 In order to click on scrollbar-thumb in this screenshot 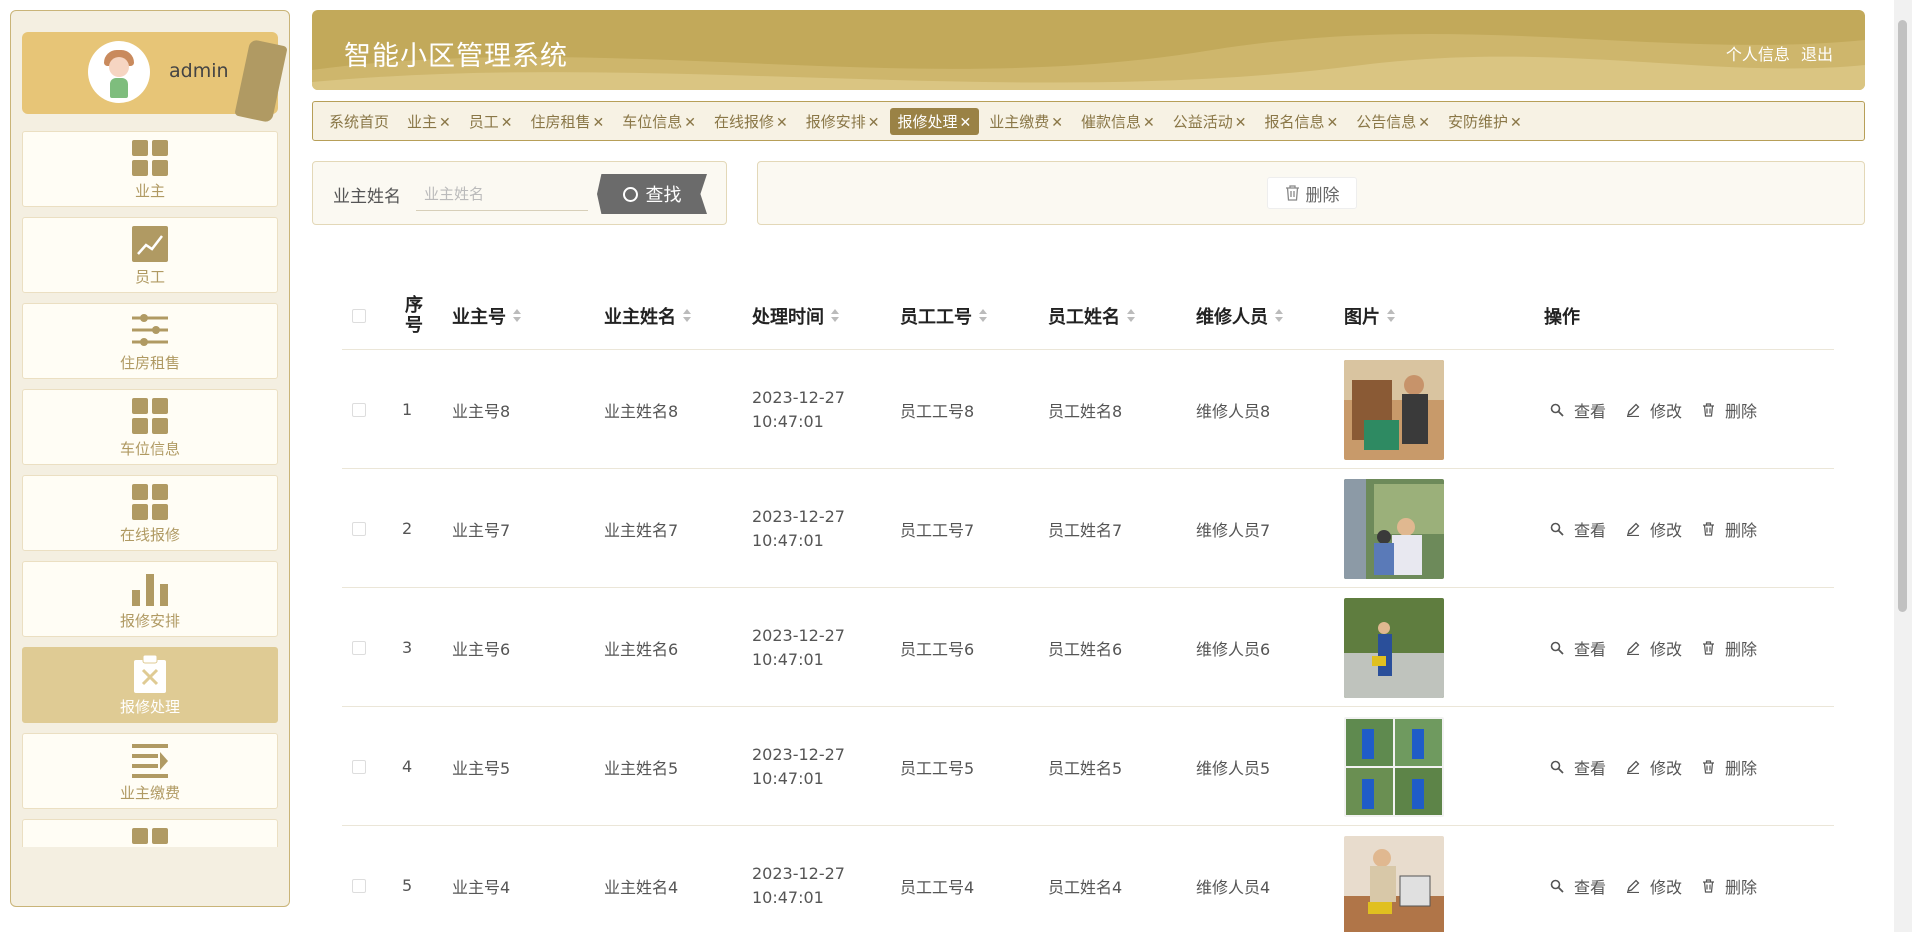, I will do `click(1902, 316)`.